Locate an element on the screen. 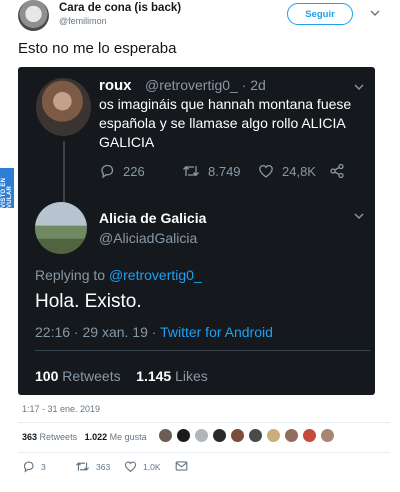 This screenshot has height=492, width=400. reply-name: Alicia de Galicia is located at coordinates (153, 218).